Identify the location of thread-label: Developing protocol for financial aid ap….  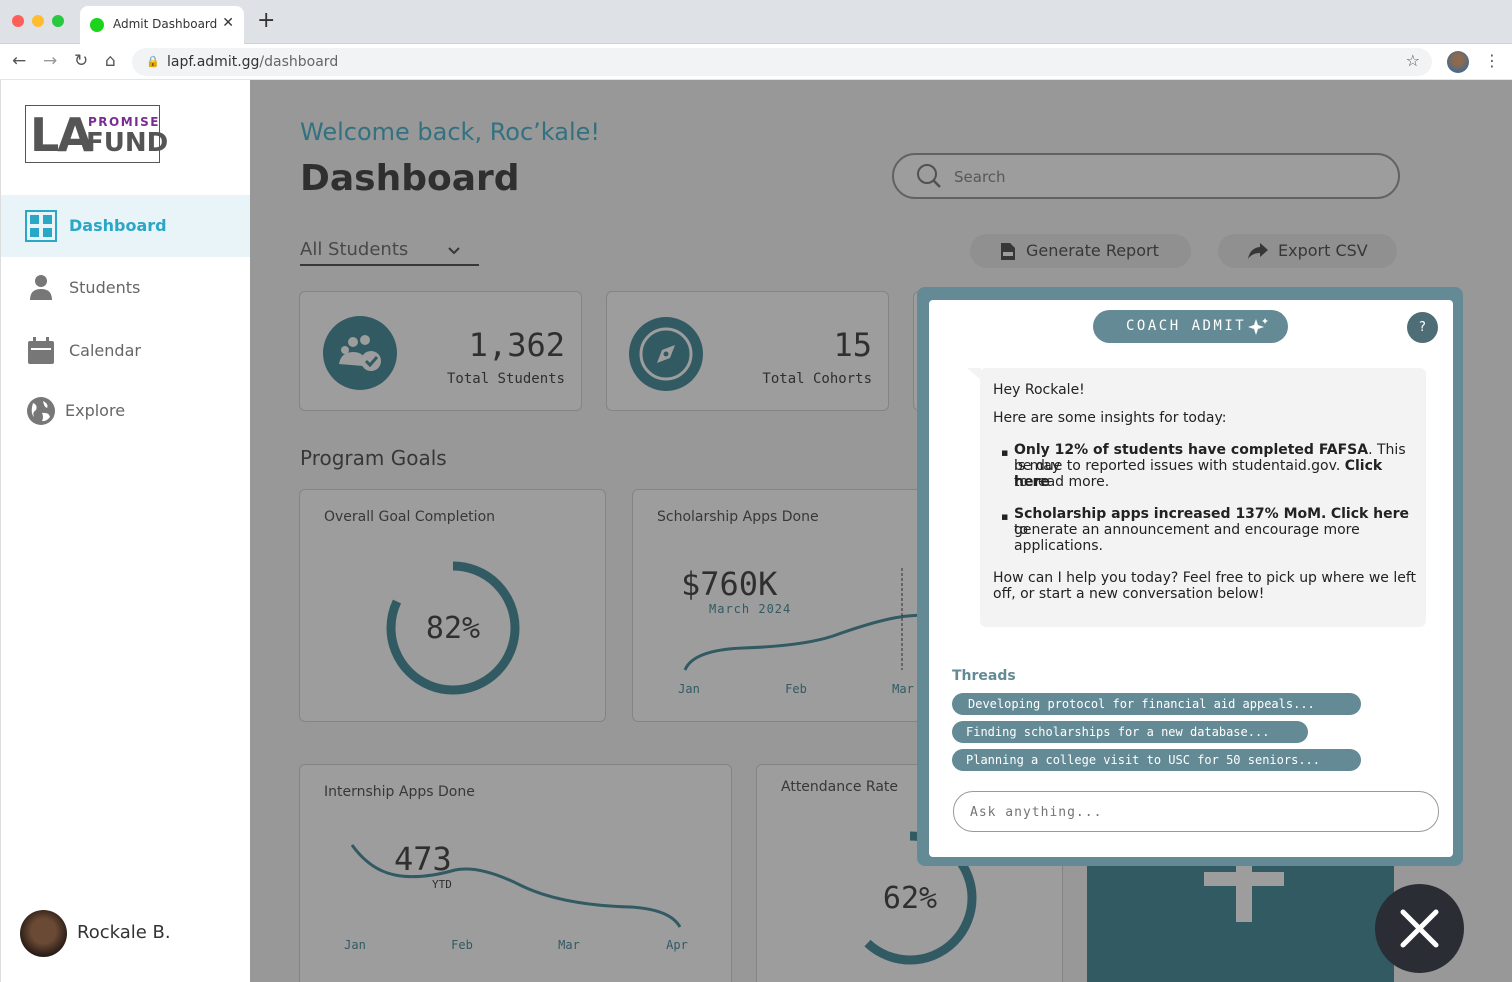
(1141, 704).